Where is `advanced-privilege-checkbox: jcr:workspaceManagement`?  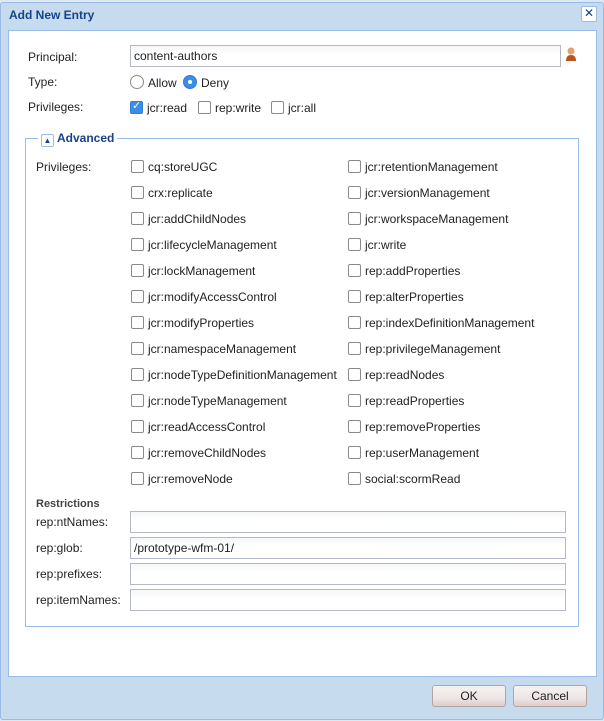
advanced-privilege-checkbox: jcr:workspaceManagement is located at coordinates (428, 219).